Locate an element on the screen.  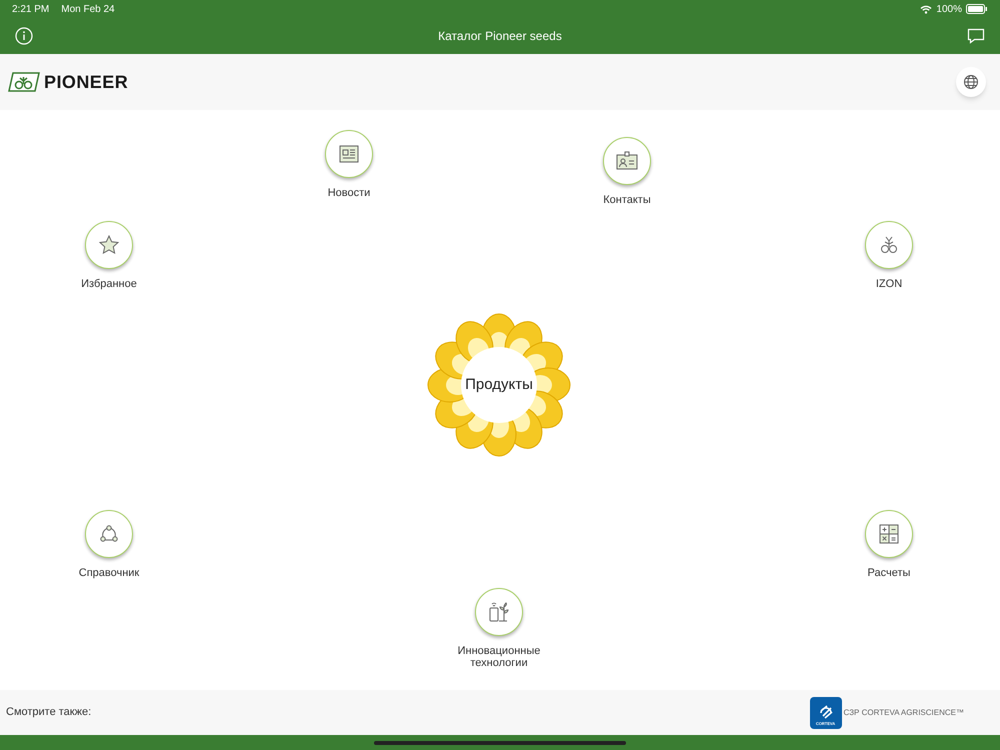
menu-label: Новости is located at coordinates (349, 193).